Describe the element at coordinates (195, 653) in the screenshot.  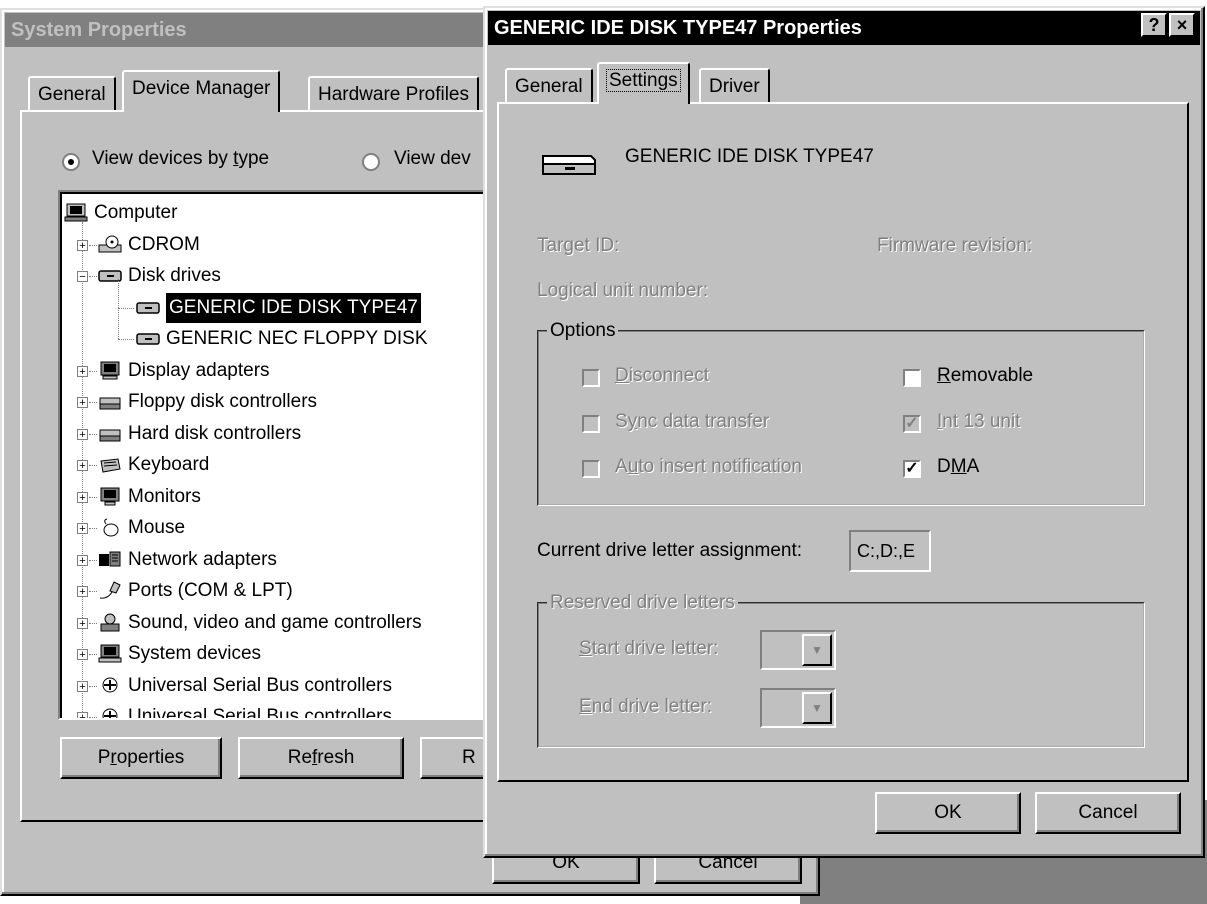
I see `tree-item-label: System devices` at that location.